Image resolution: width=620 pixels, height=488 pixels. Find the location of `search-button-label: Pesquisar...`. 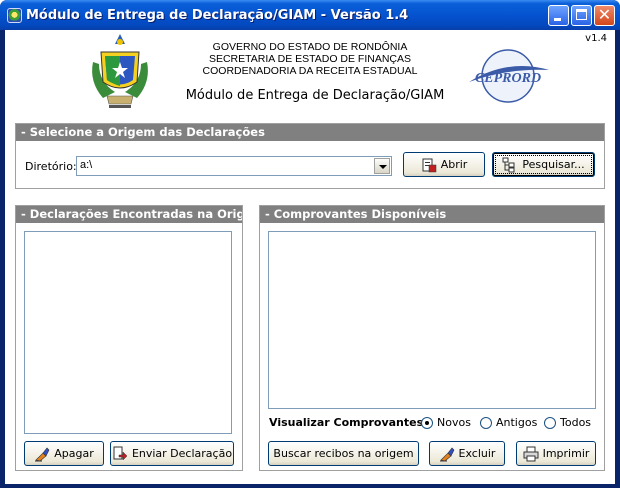

search-button-label: Pesquisar... is located at coordinates (553, 164).